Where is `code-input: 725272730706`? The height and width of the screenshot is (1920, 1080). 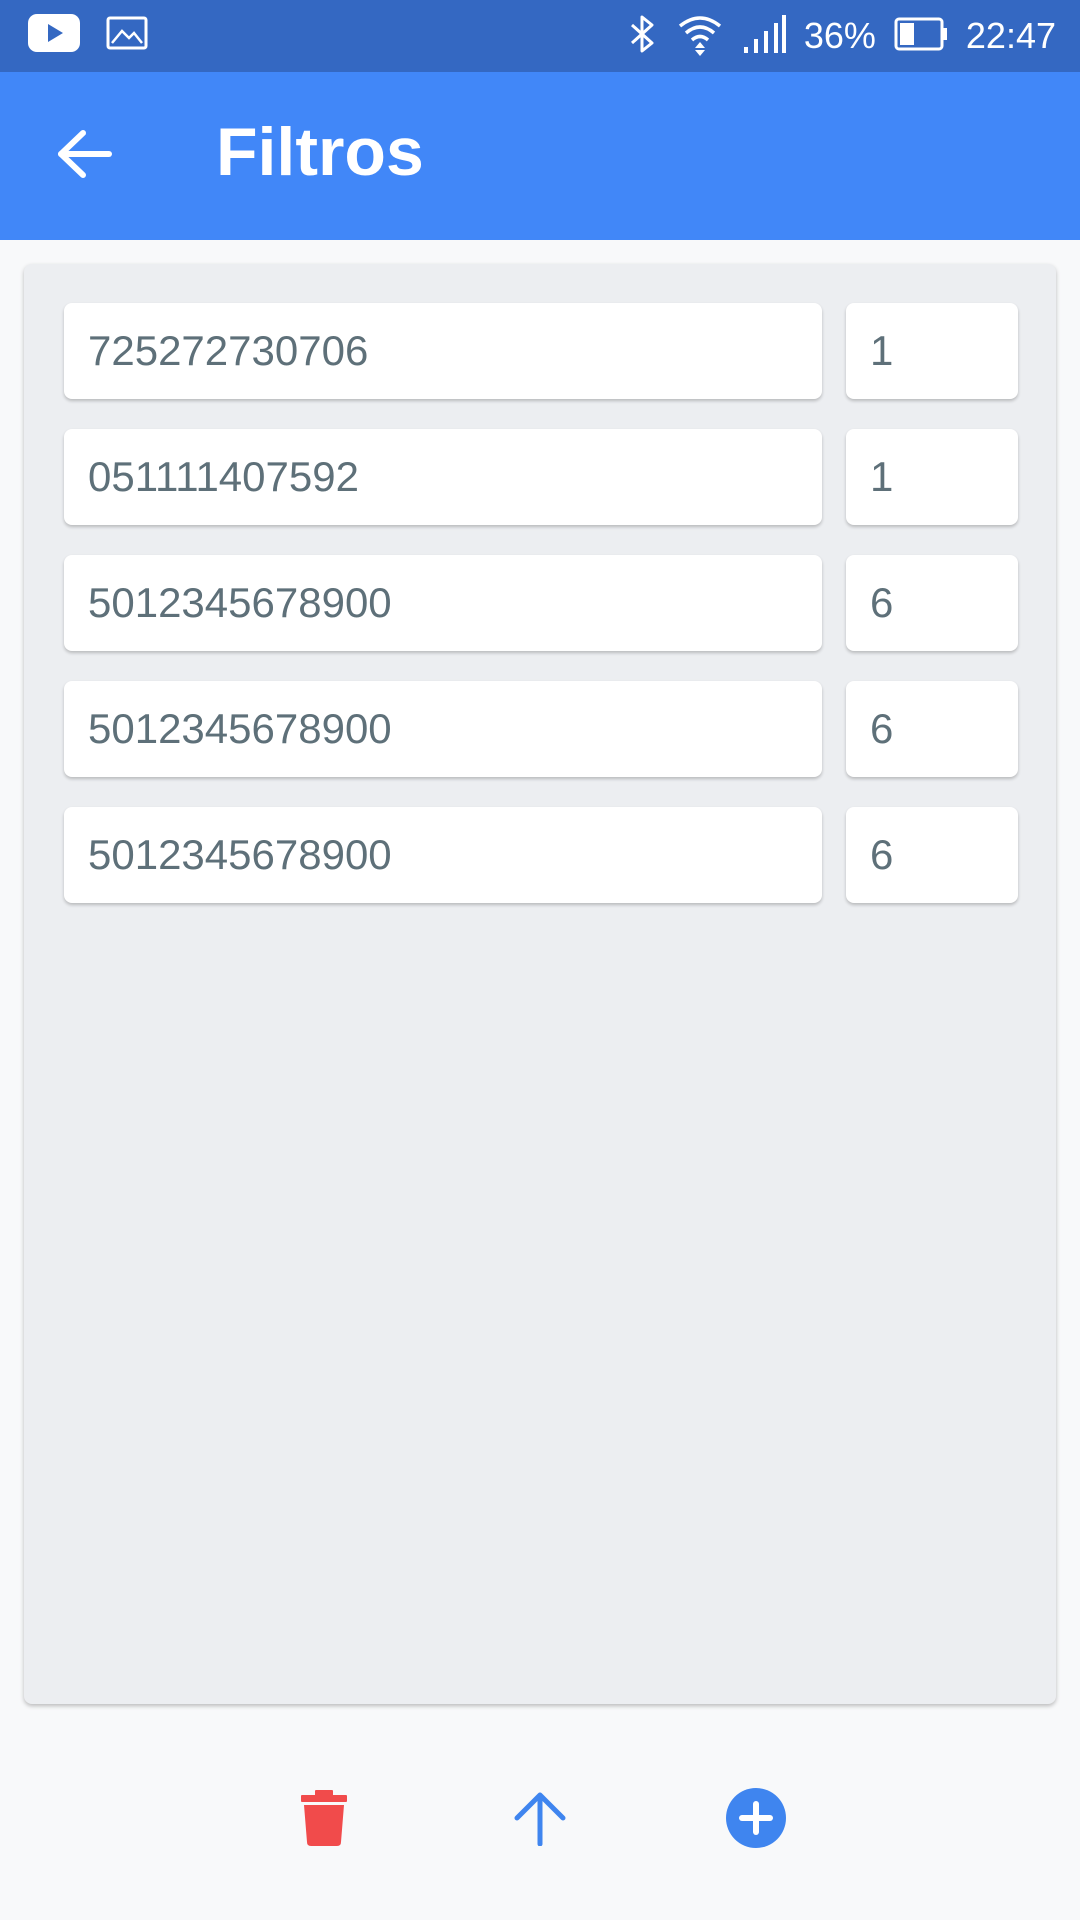
code-input: 725272730706 is located at coordinates (443, 351).